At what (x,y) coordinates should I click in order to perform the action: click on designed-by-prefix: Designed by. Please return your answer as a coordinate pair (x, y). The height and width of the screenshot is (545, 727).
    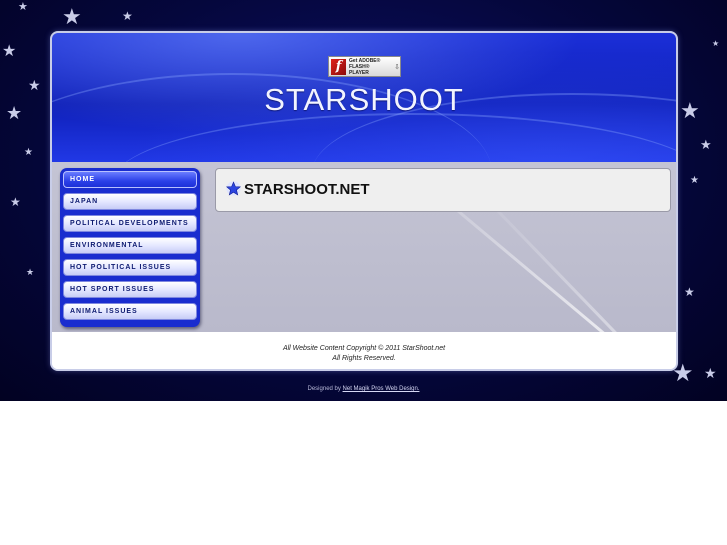
    Looking at the image, I should click on (324, 389).